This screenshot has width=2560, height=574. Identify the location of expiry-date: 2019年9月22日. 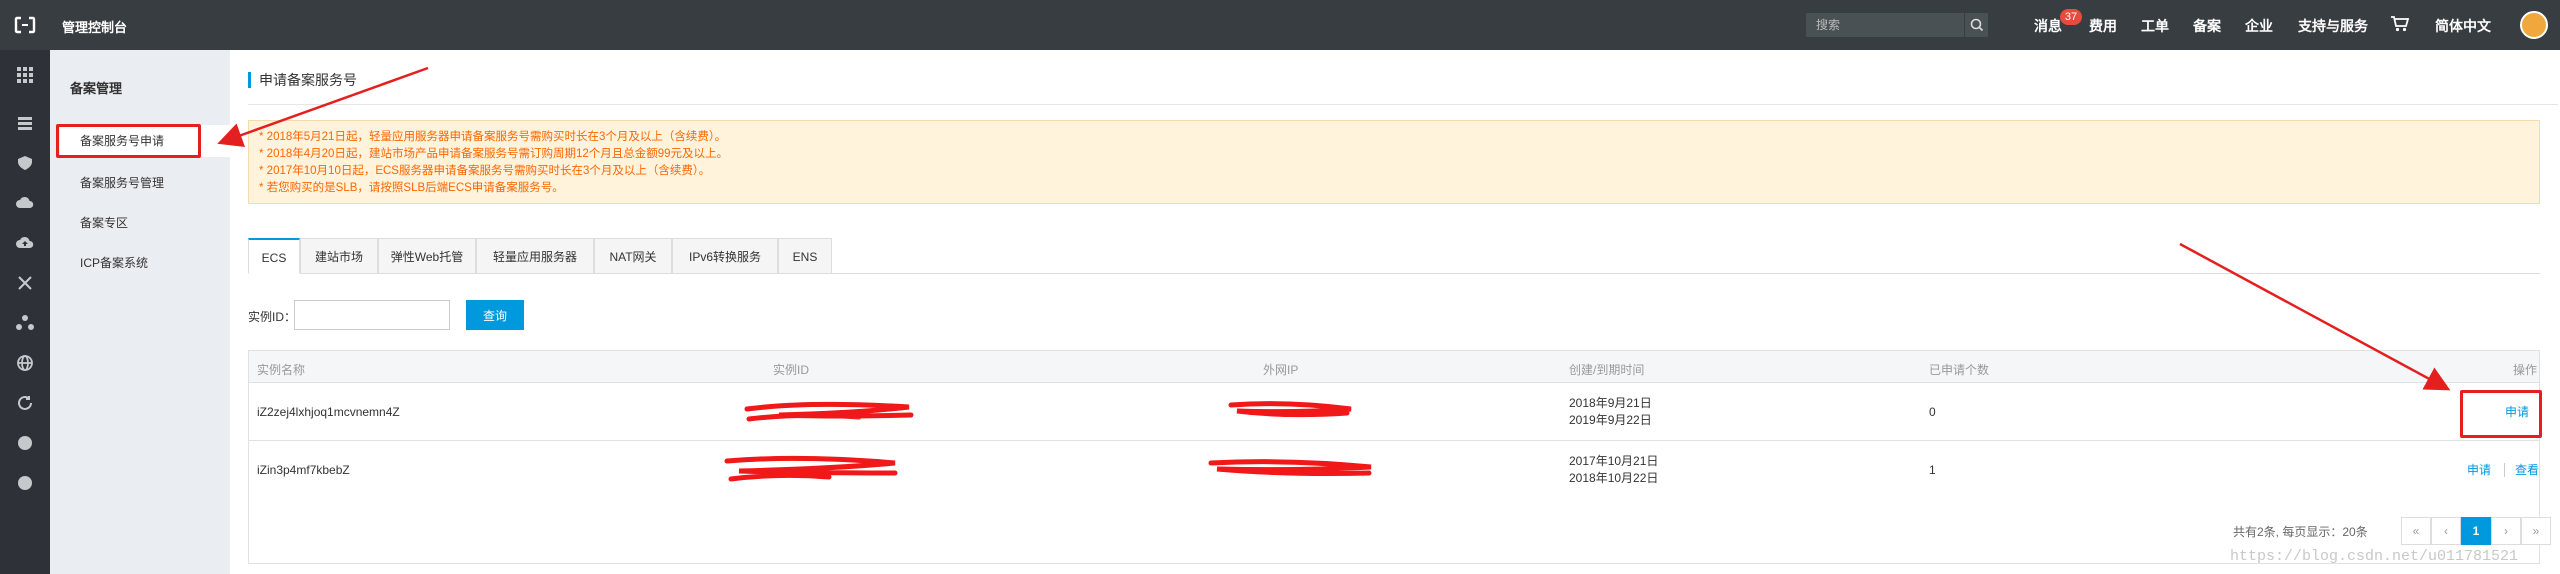
(1610, 420).